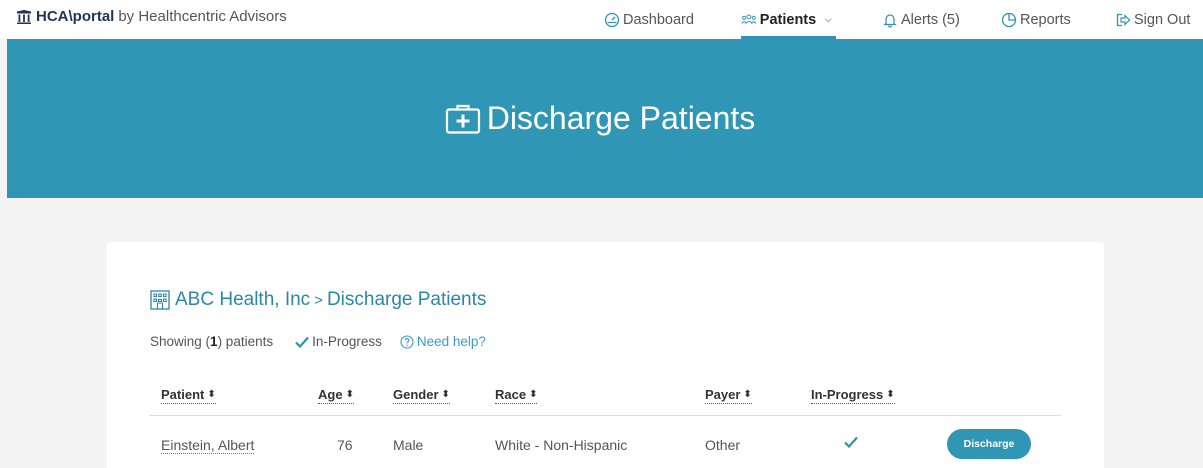 The image size is (1203, 468). What do you see at coordinates (561, 445) in the screenshot?
I see `patient-race: White - Non-Hispanic` at bounding box center [561, 445].